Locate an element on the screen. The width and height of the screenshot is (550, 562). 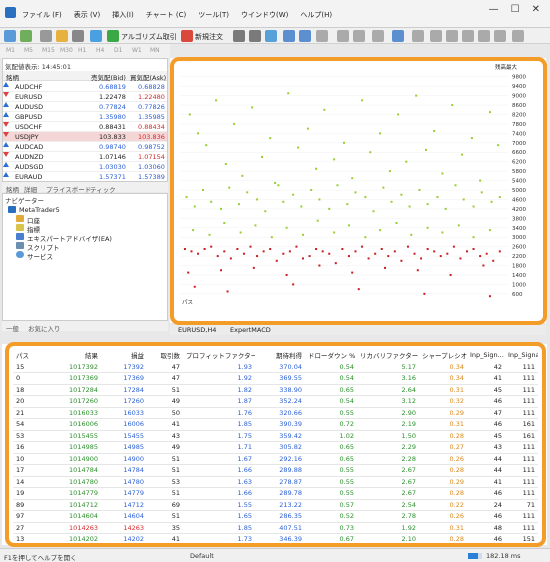
status-profile: Default is located at coordinates (202, 556).